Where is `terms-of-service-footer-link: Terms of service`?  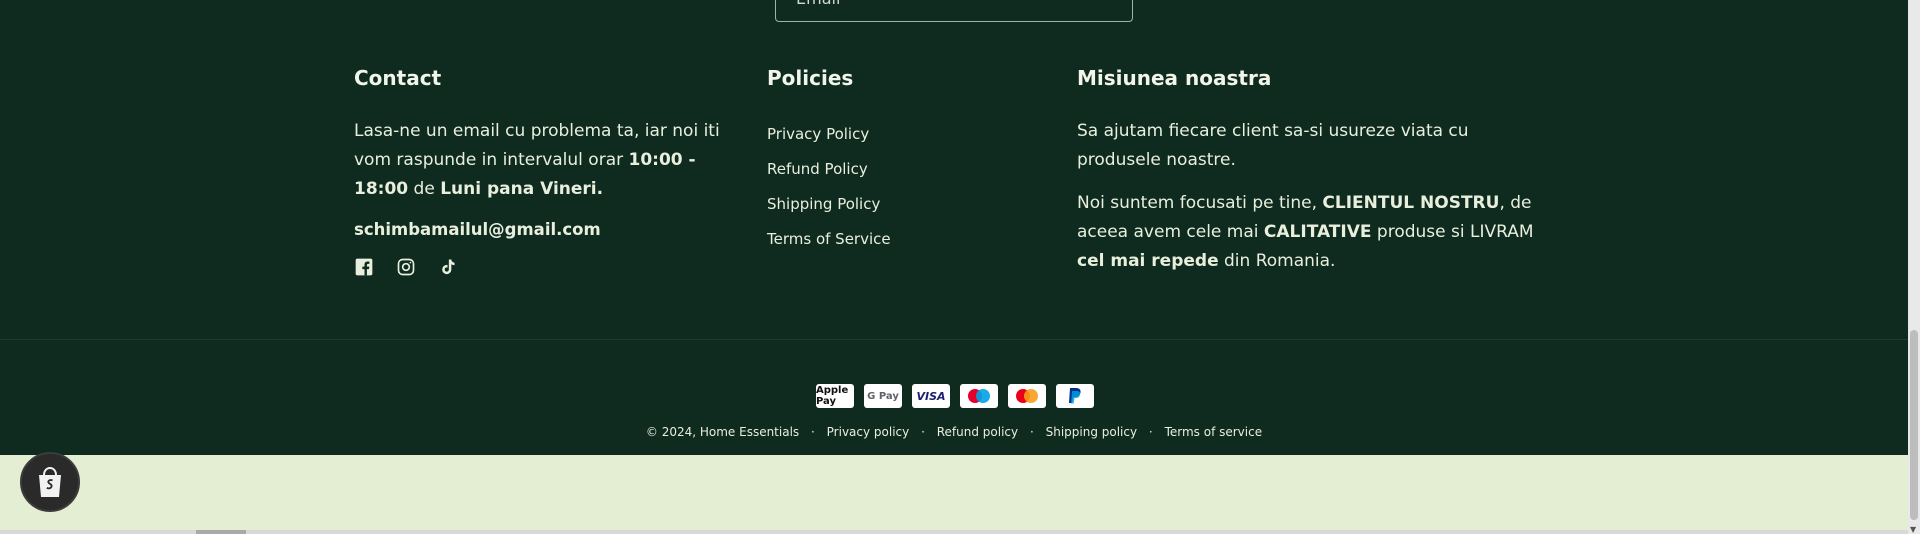
terms-of-service-footer-link: Terms of service is located at coordinates (1214, 432).